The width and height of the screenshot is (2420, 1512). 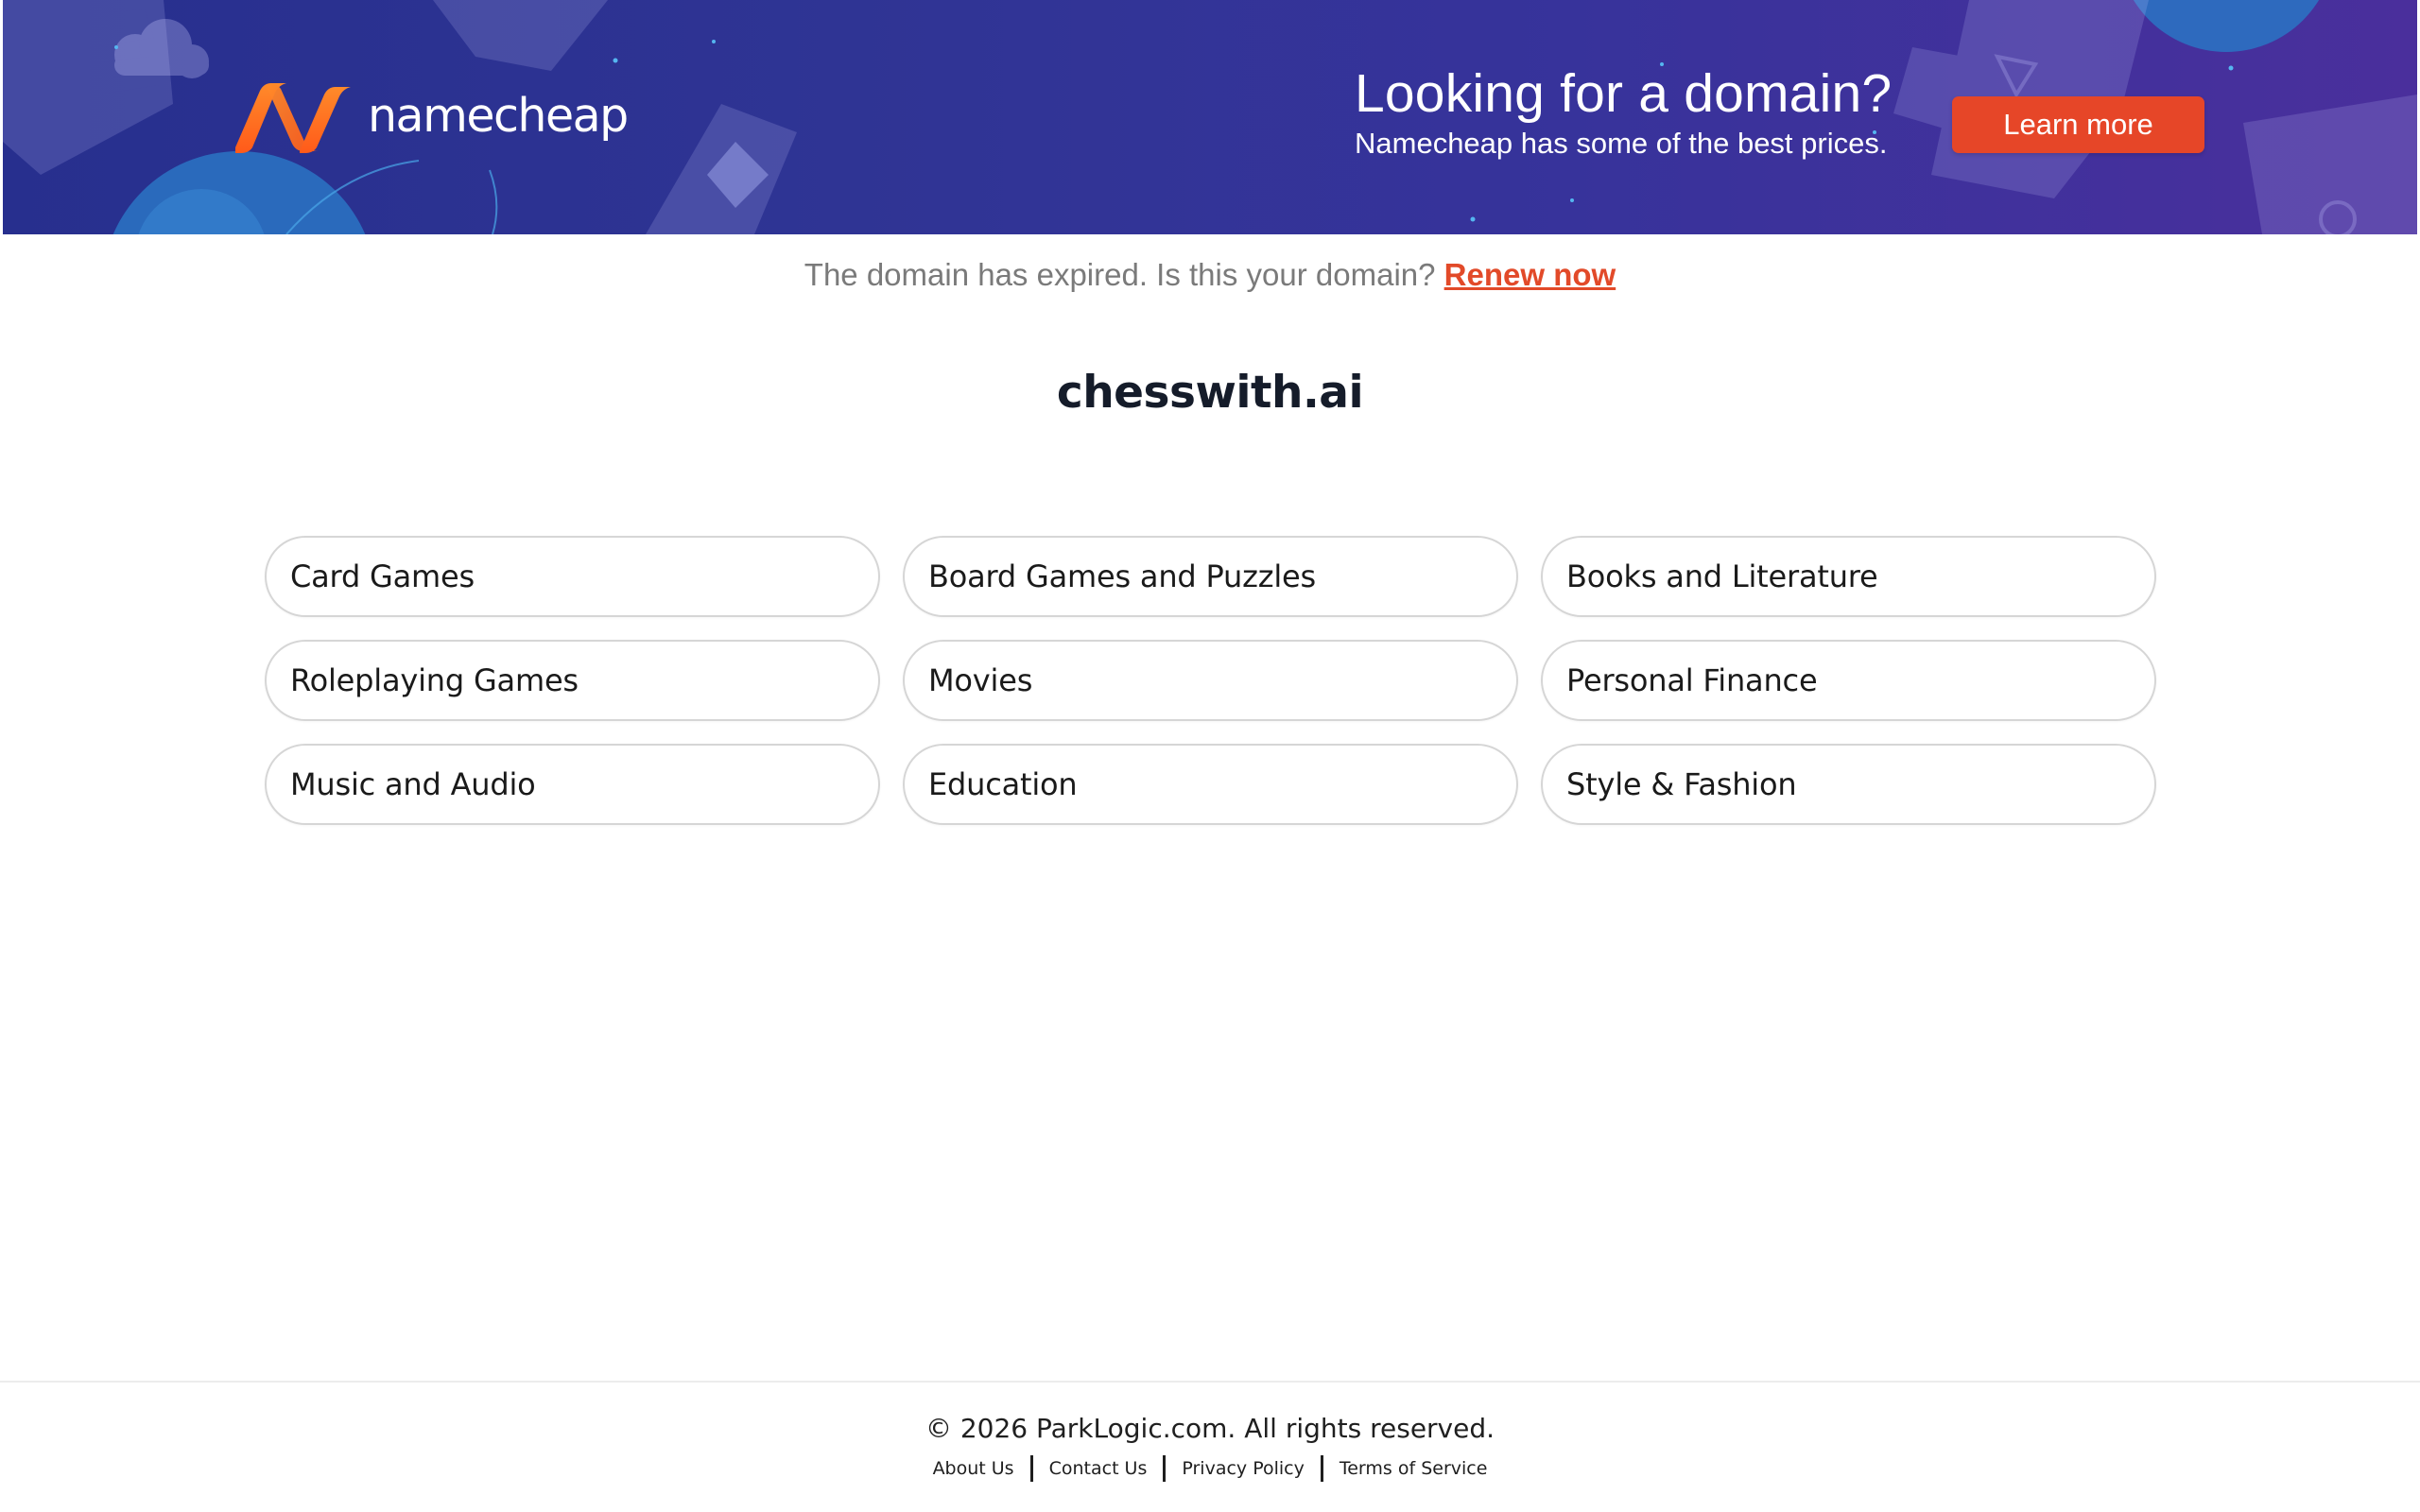 I want to click on category-books-and-literature: Books and Literature, so click(x=1848, y=576).